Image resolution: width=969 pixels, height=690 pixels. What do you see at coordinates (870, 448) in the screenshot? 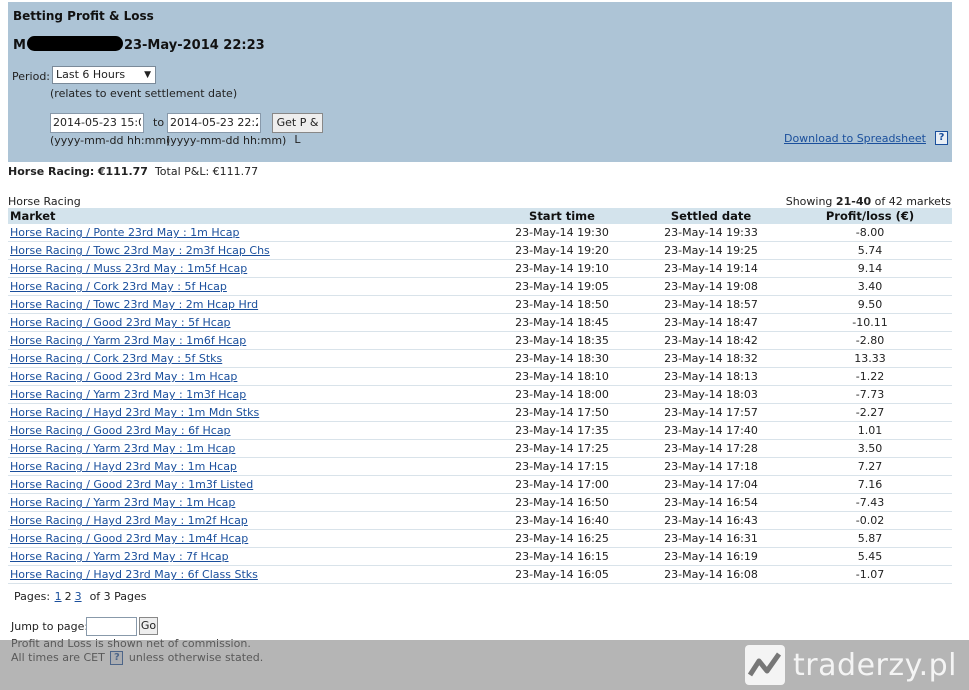
I see `cell-profit-loss: 3.50` at bounding box center [870, 448].